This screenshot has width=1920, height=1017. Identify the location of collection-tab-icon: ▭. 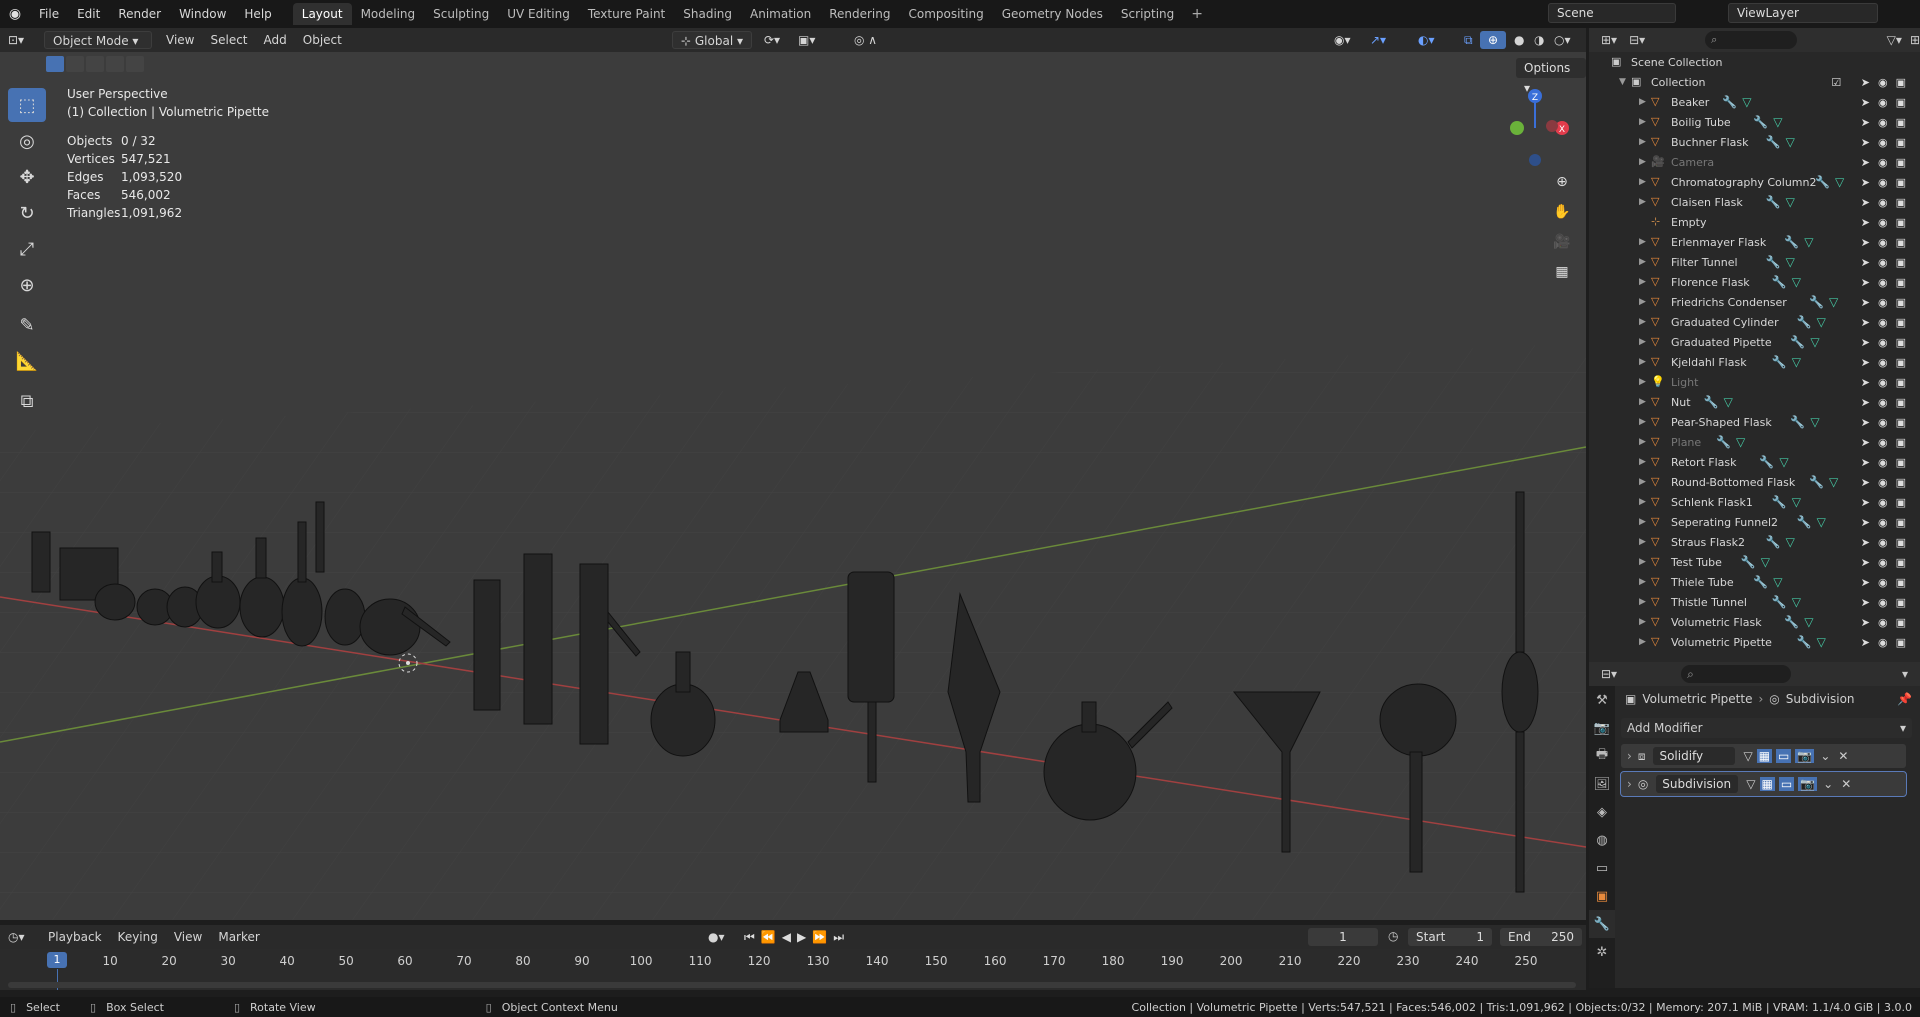
(1602, 868).